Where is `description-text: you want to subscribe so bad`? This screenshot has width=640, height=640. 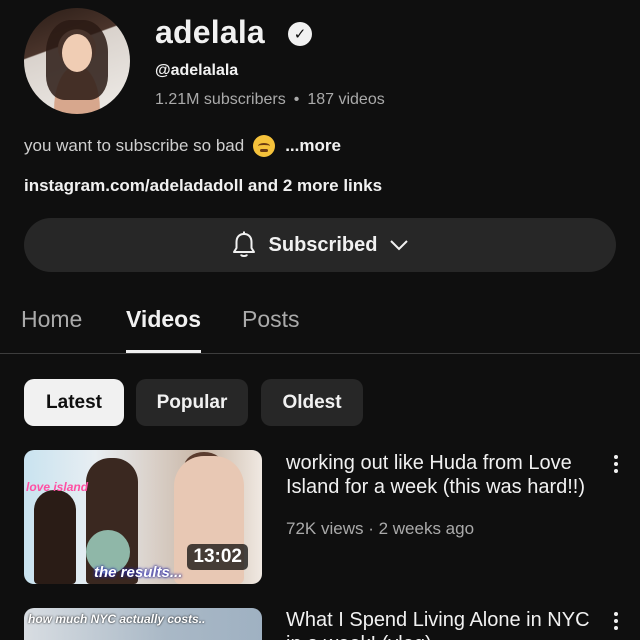 description-text: you want to subscribe so bad is located at coordinates (134, 145).